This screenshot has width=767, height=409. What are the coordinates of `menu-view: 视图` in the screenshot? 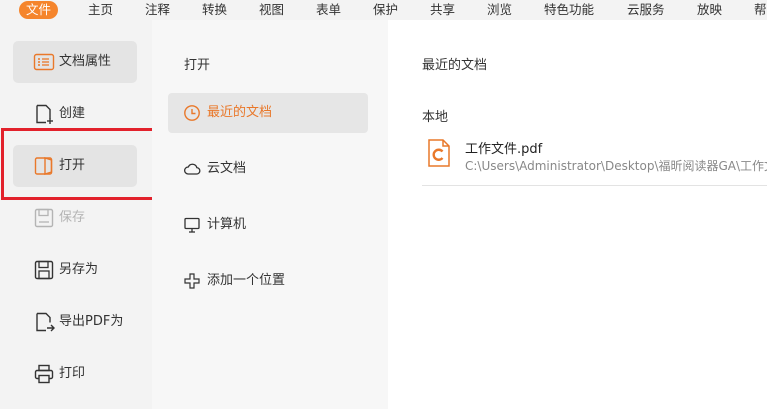 It's located at (271, 10).